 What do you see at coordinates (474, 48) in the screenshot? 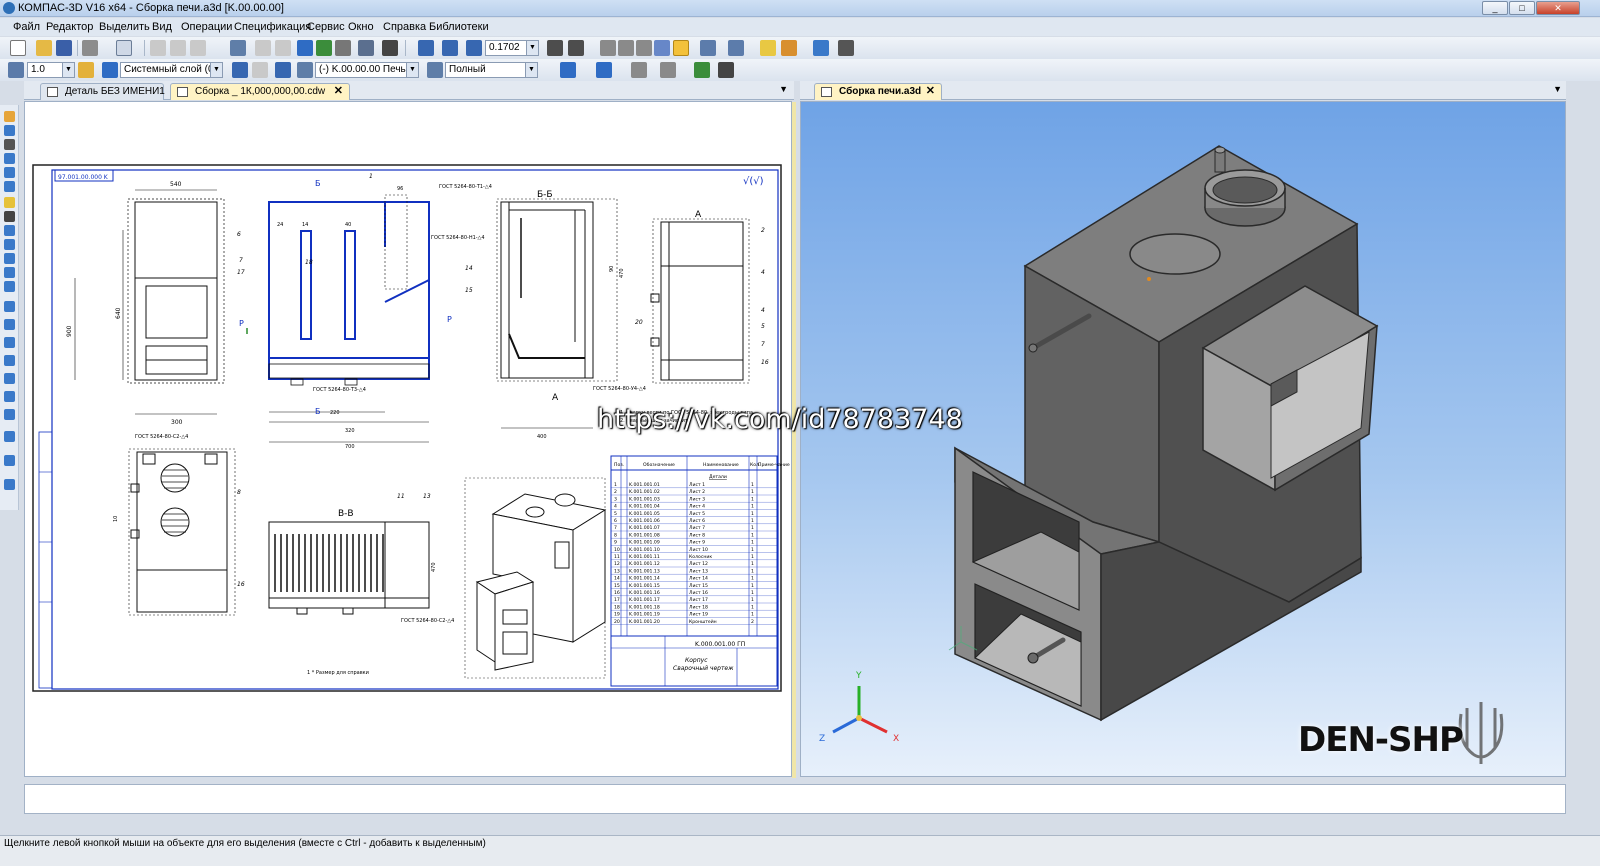
I see `zoom-icon` at bounding box center [474, 48].